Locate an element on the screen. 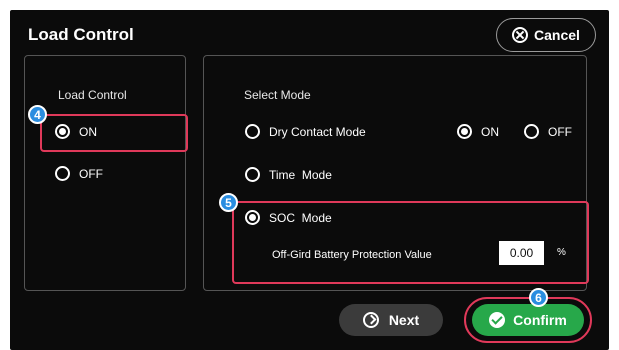  dry-contact-off-label: OFF is located at coordinates (560, 131).